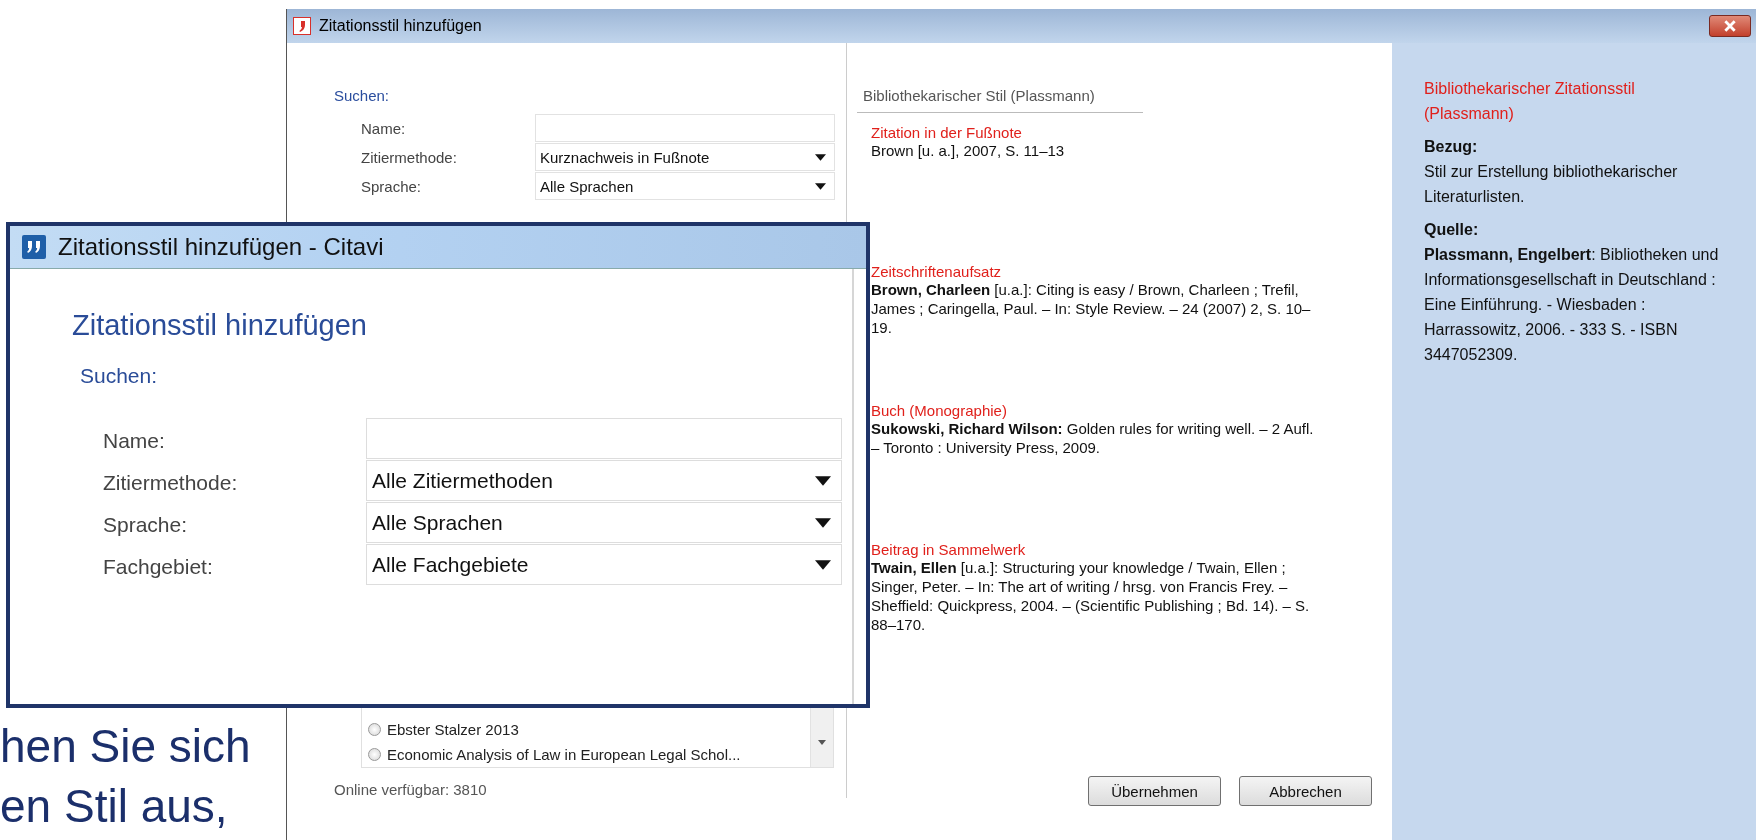 The image size is (1756, 840). What do you see at coordinates (949, 549) in the screenshot?
I see `preview-heading: Beitrag in Sammelwerk` at bounding box center [949, 549].